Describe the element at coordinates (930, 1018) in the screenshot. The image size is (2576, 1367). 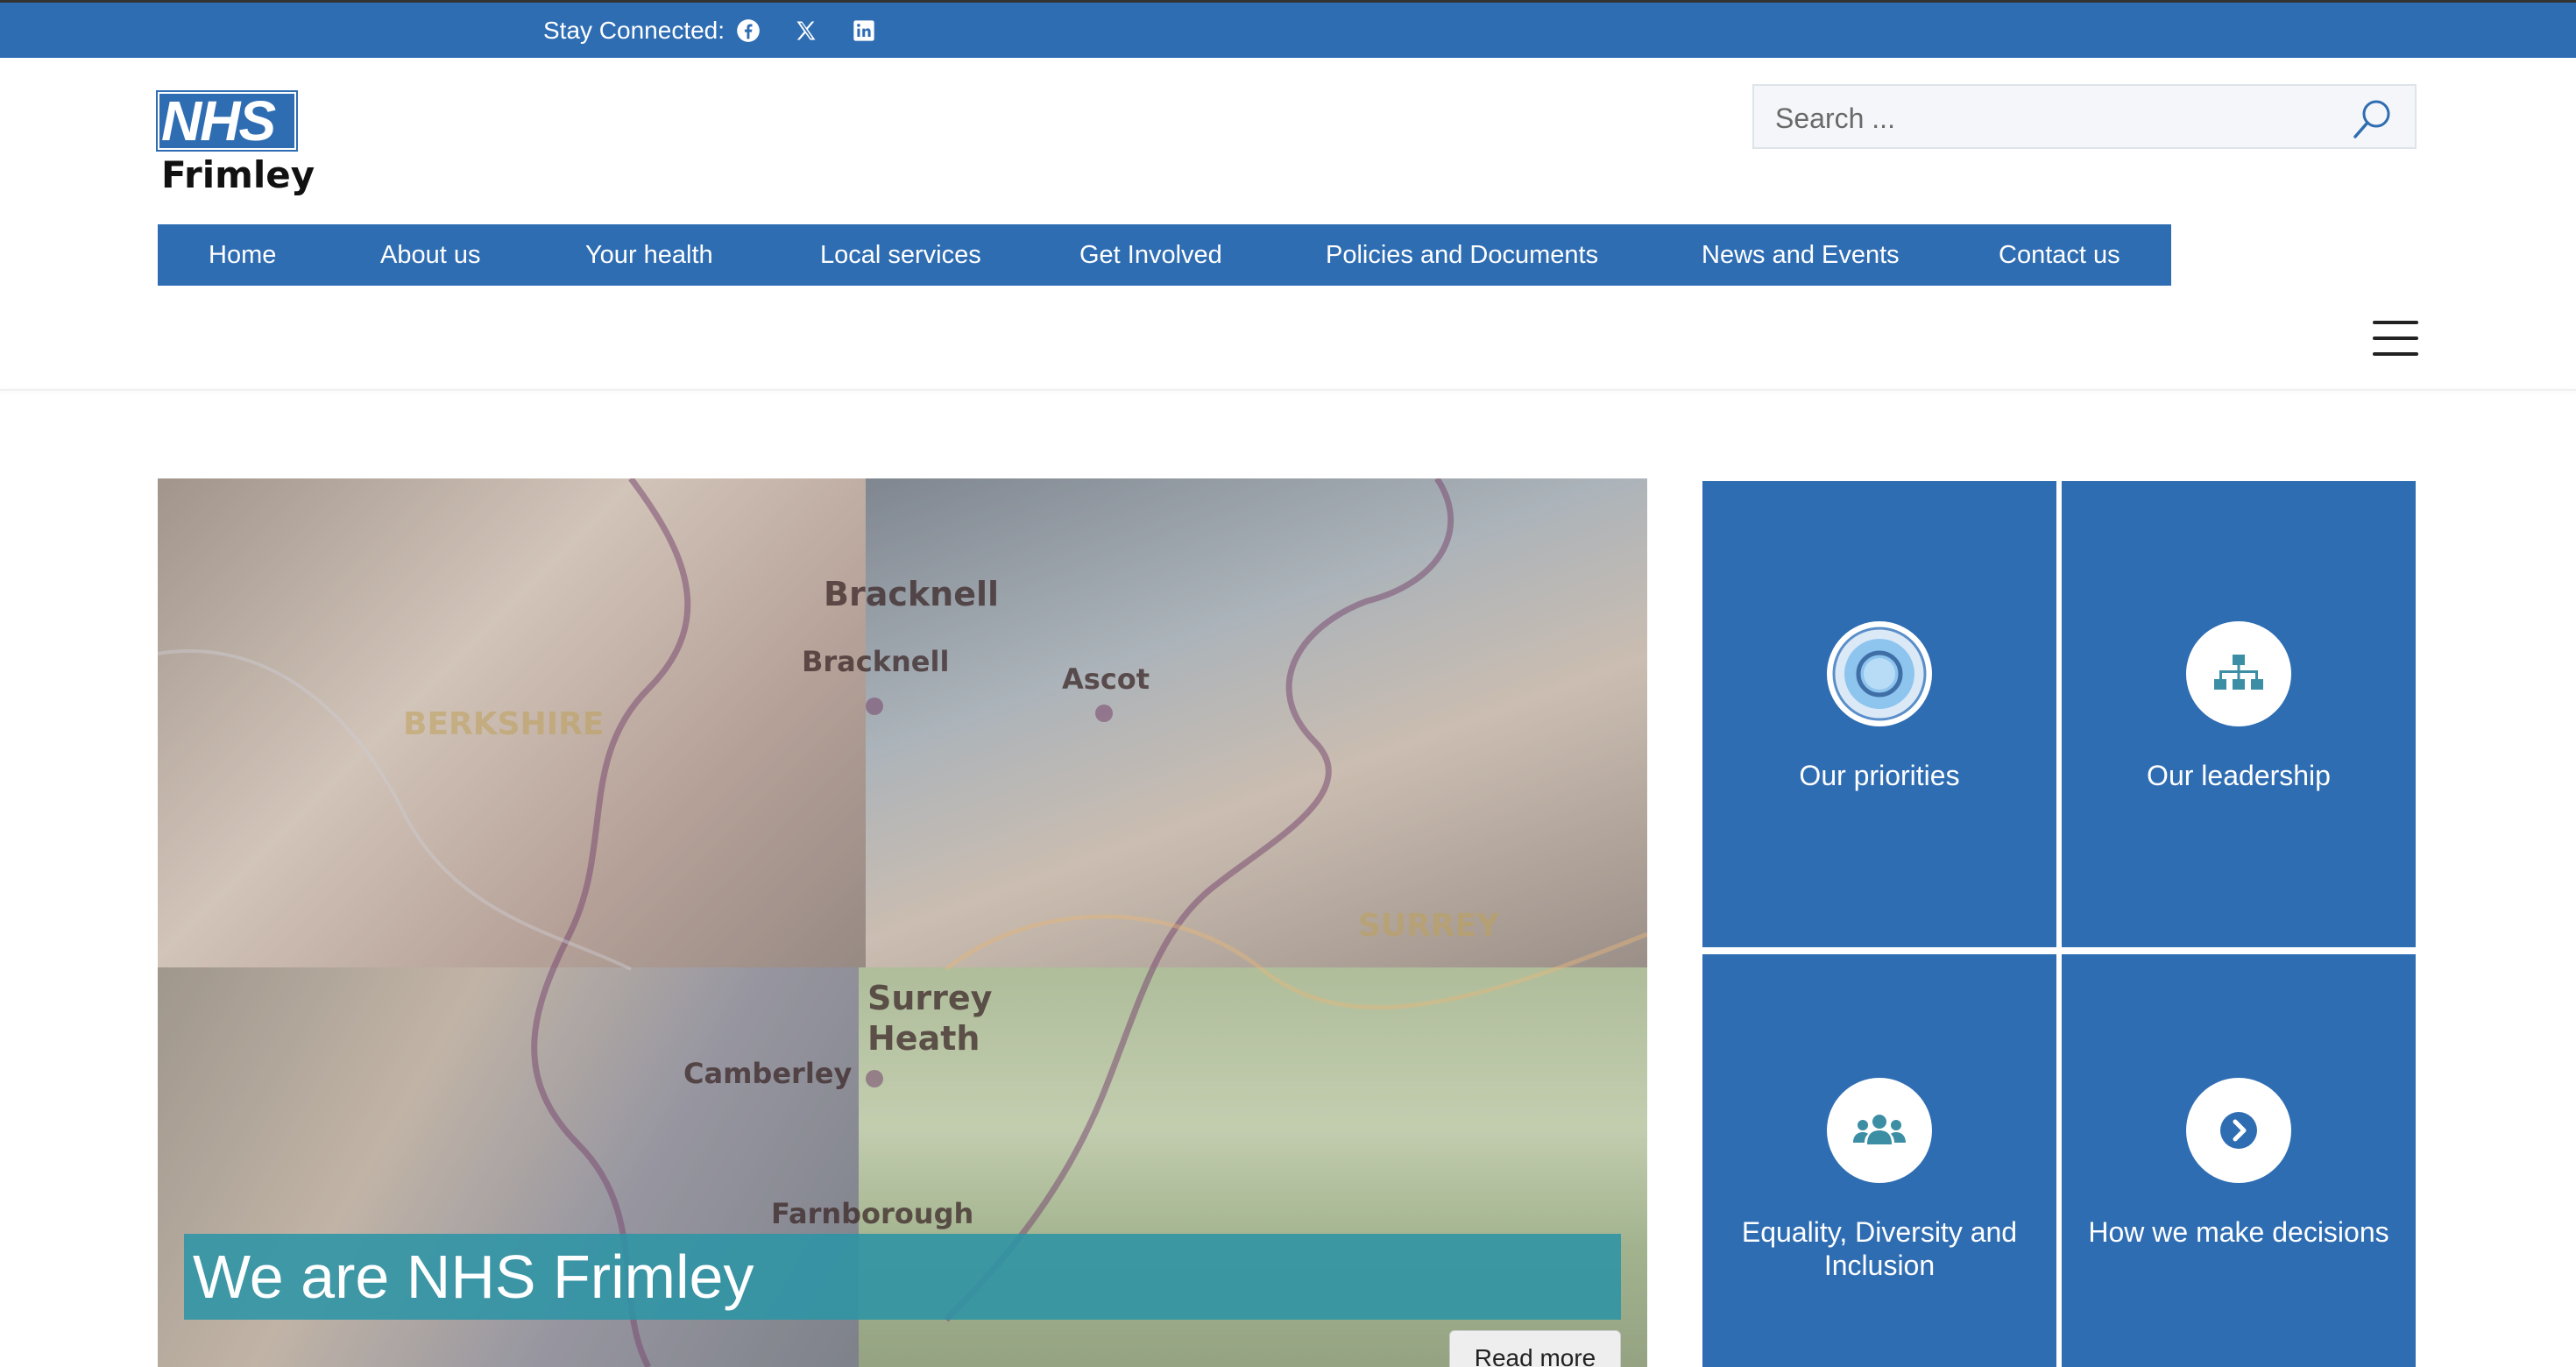
I see `map-label: Surrey Heath` at that location.